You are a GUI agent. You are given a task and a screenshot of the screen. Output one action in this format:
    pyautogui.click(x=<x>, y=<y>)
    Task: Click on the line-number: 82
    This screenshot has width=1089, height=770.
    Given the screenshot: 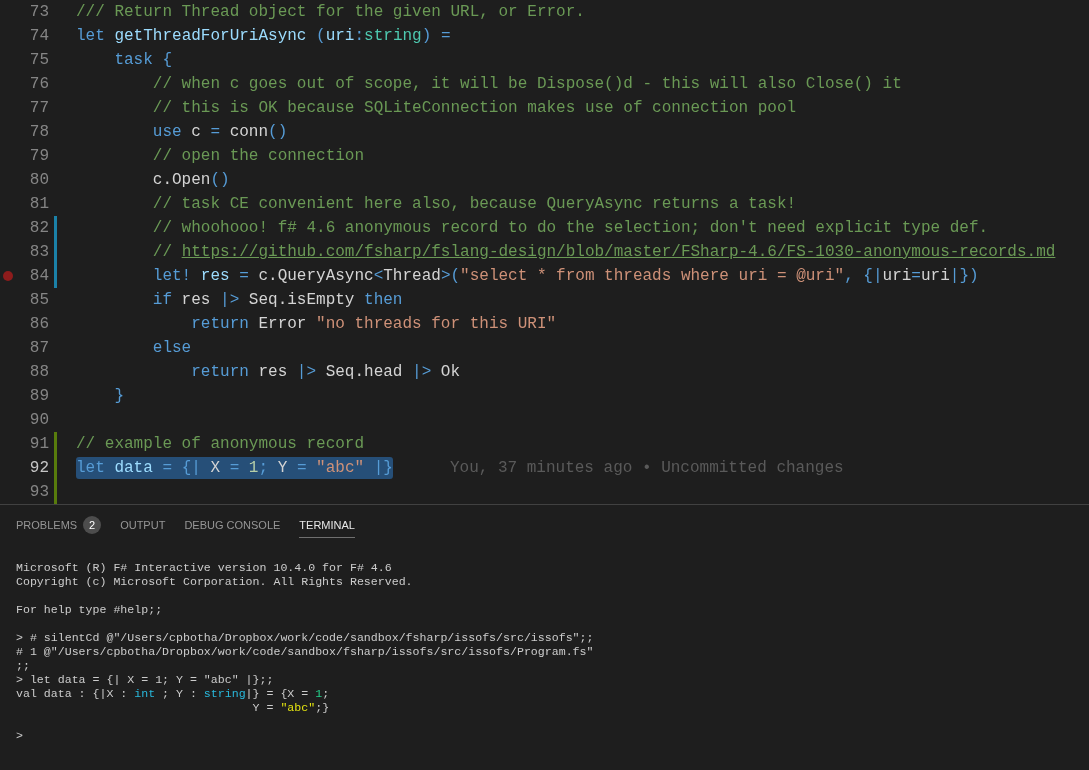 What is the action you would take?
    pyautogui.click(x=39, y=228)
    